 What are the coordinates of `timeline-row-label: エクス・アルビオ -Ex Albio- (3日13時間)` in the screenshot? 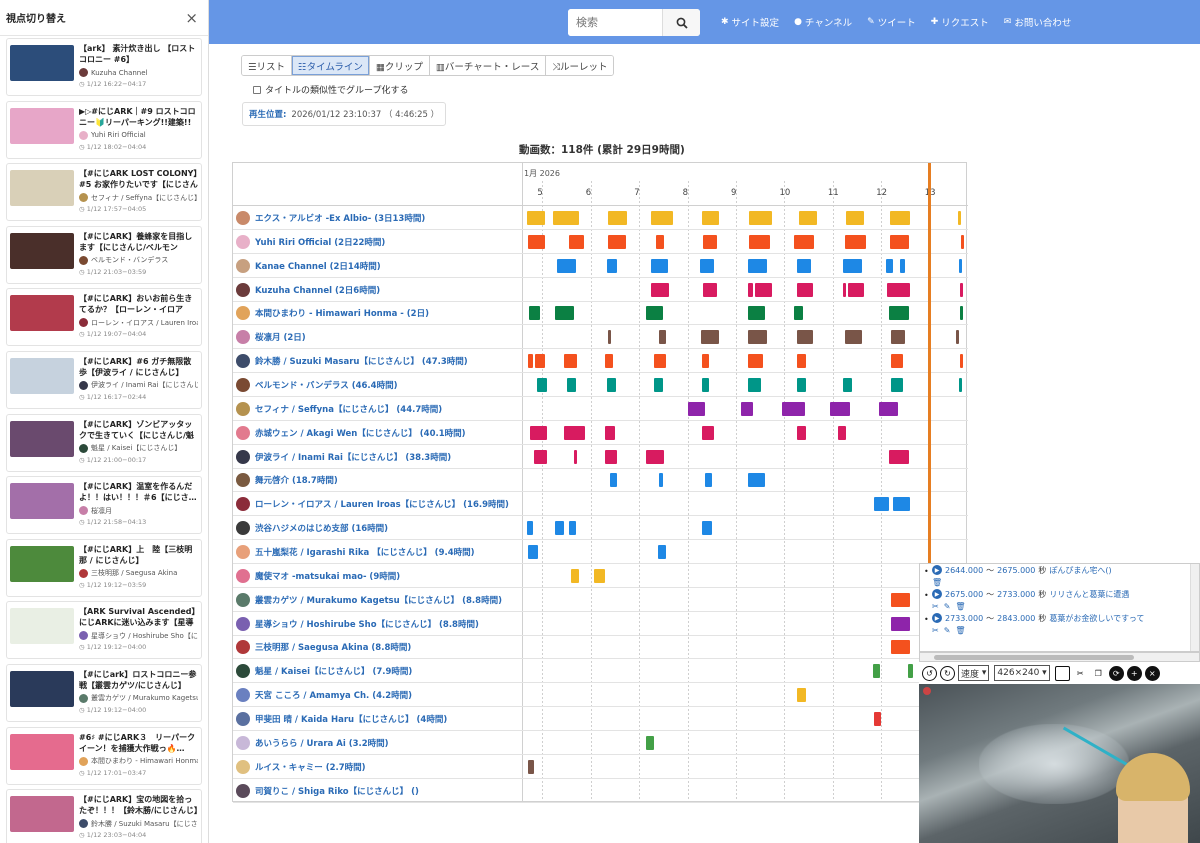 It's located at (377, 218).